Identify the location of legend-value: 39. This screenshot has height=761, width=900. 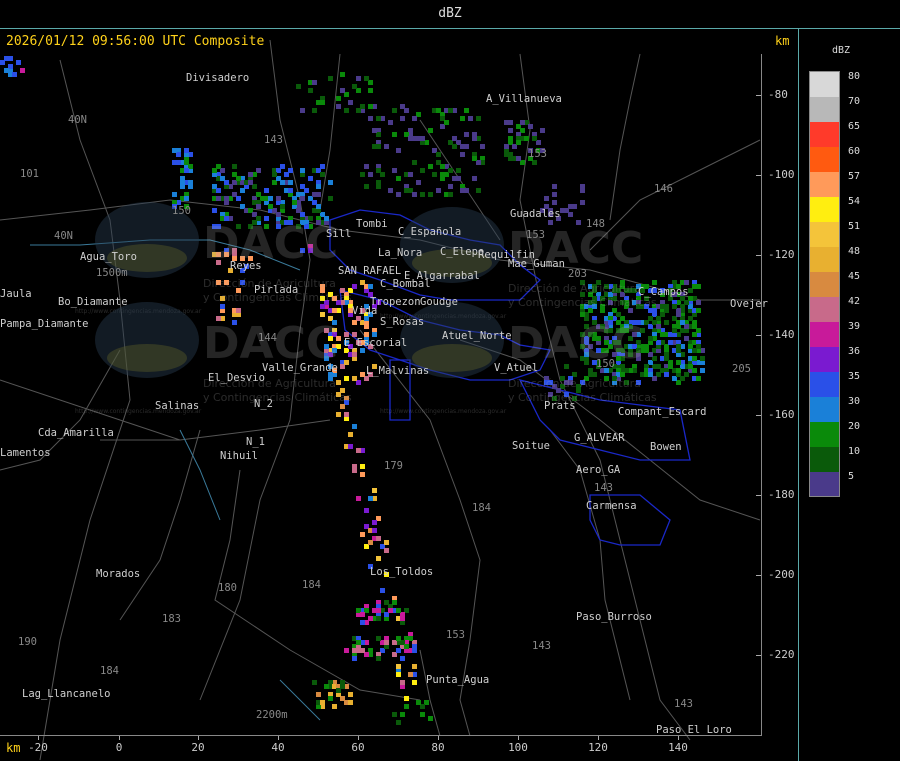
(854, 326).